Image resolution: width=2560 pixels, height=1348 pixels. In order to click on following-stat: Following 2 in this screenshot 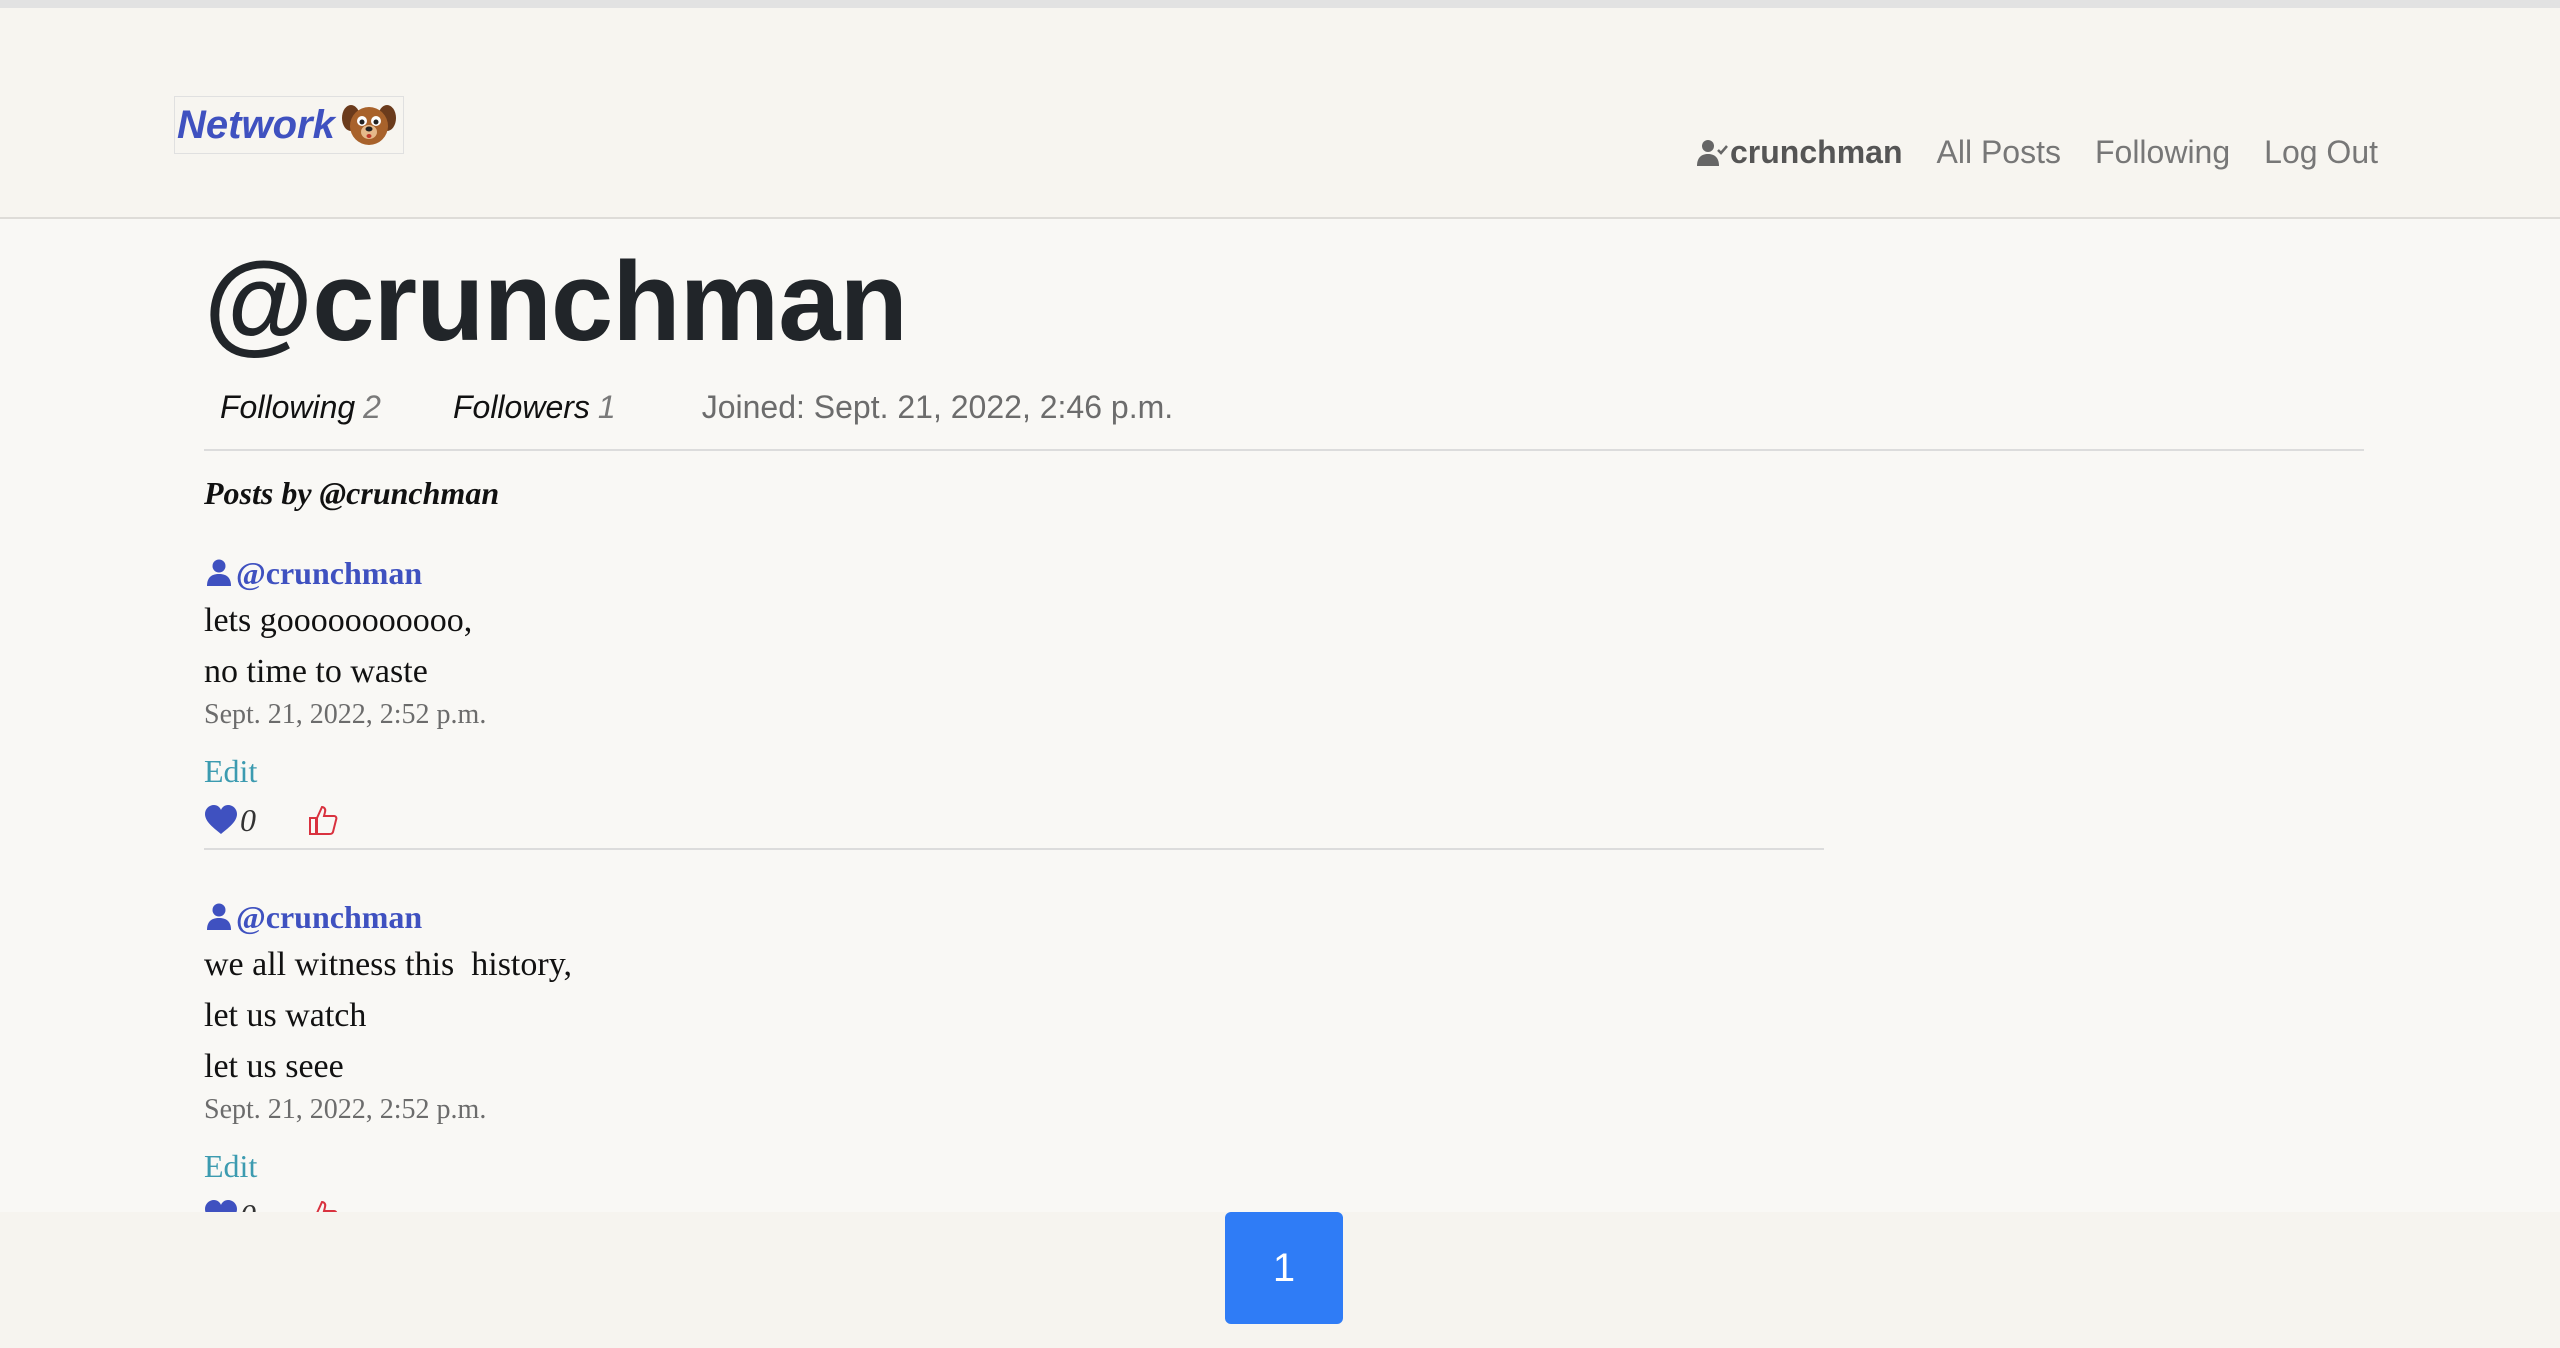, I will do `click(300, 407)`.